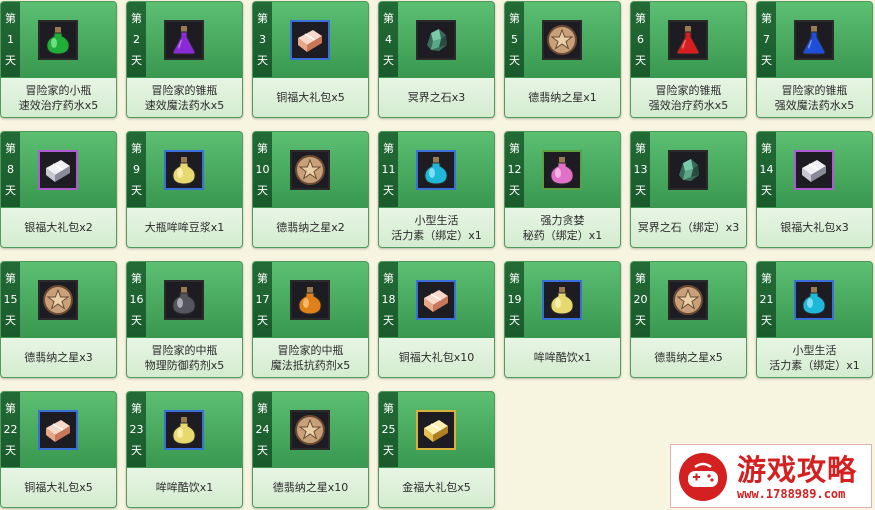 The image size is (875, 510). Describe the element at coordinates (58, 449) in the screenshot. I see `reward-card-day-22: 第 22 天铜福大礼包x5` at that location.